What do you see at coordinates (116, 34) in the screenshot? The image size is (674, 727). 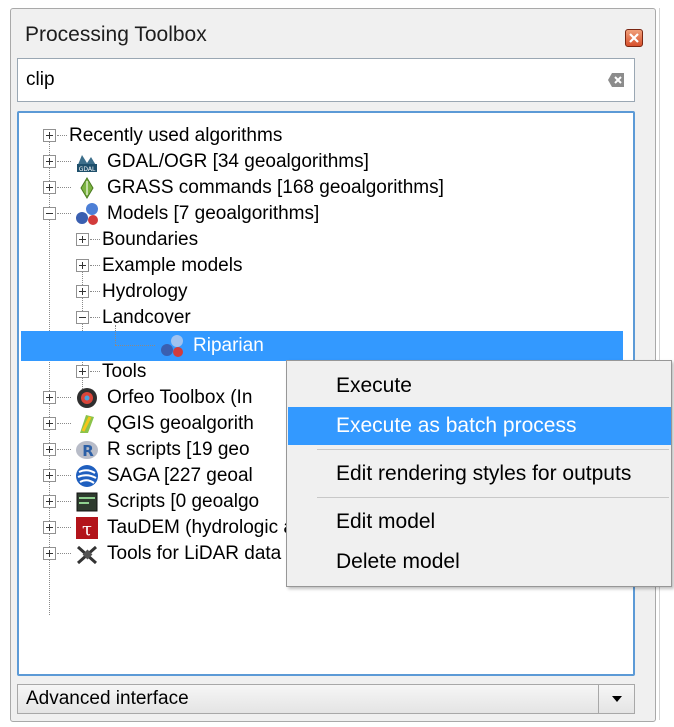 I see `panel-title: Processing Toolbox` at bounding box center [116, 34].